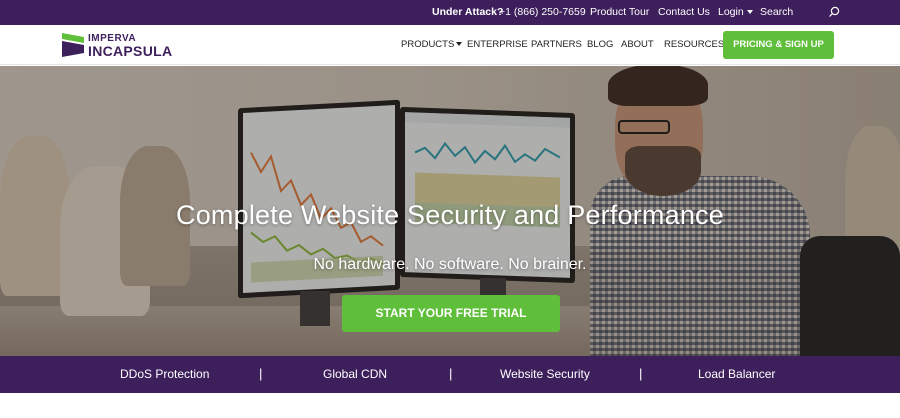 The height and width of the screenshot is (418, 900). I want to click on login-menu: Login, so click(735, 12).